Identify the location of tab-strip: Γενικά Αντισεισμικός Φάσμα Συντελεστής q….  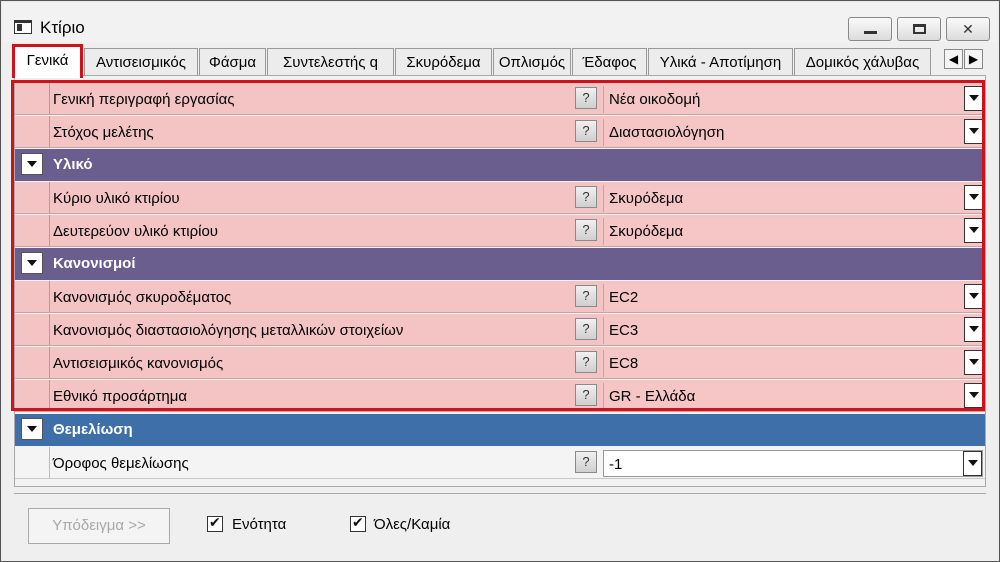
(500, 60).